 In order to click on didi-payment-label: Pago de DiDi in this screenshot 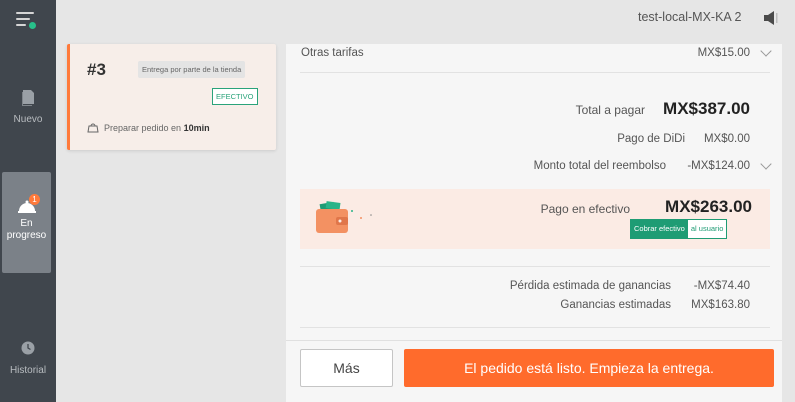, I will do `click(651, 139)`.